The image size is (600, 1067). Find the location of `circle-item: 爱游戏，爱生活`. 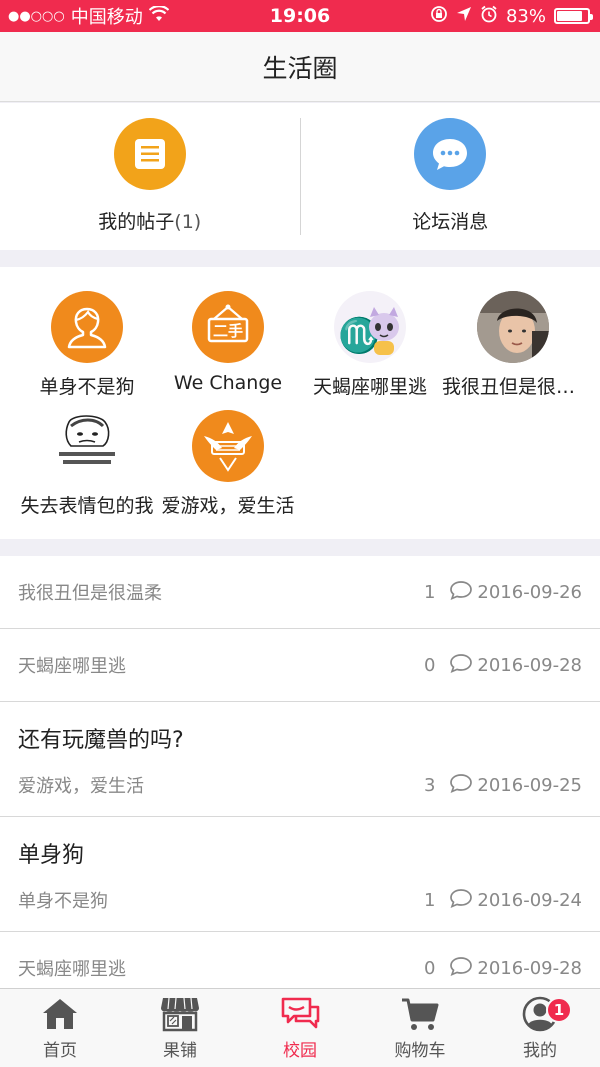

circle-item: 爱游戏，爱生活 is located at coordinates (228, 464).